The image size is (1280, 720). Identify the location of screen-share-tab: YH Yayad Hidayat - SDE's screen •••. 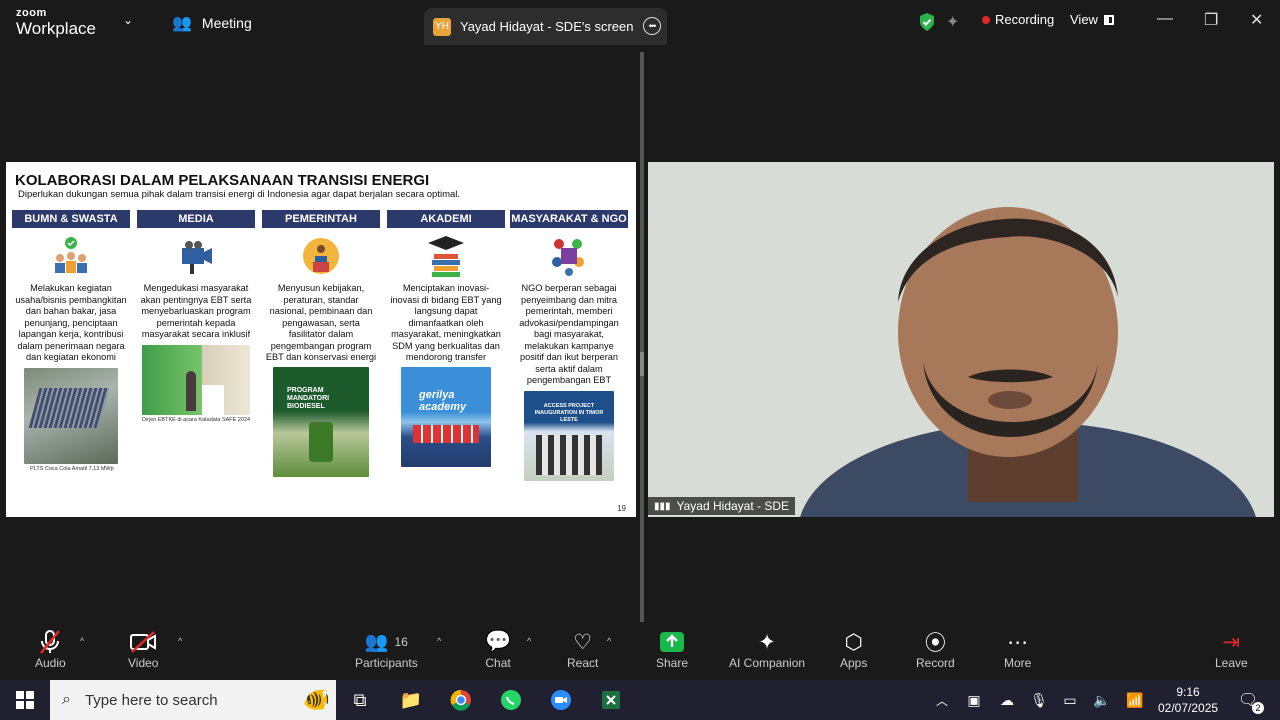
(545, 26).